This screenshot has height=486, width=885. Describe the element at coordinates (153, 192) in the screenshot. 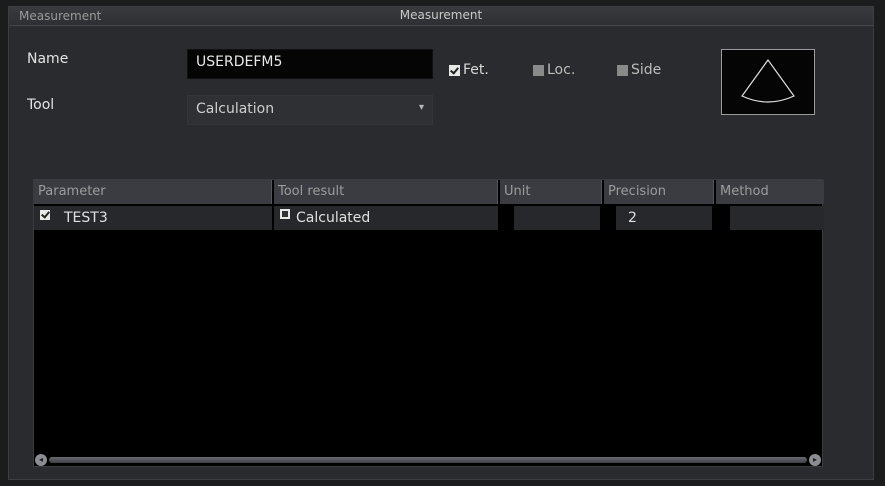

I see `column-header-parameter: Parameter` at that location.